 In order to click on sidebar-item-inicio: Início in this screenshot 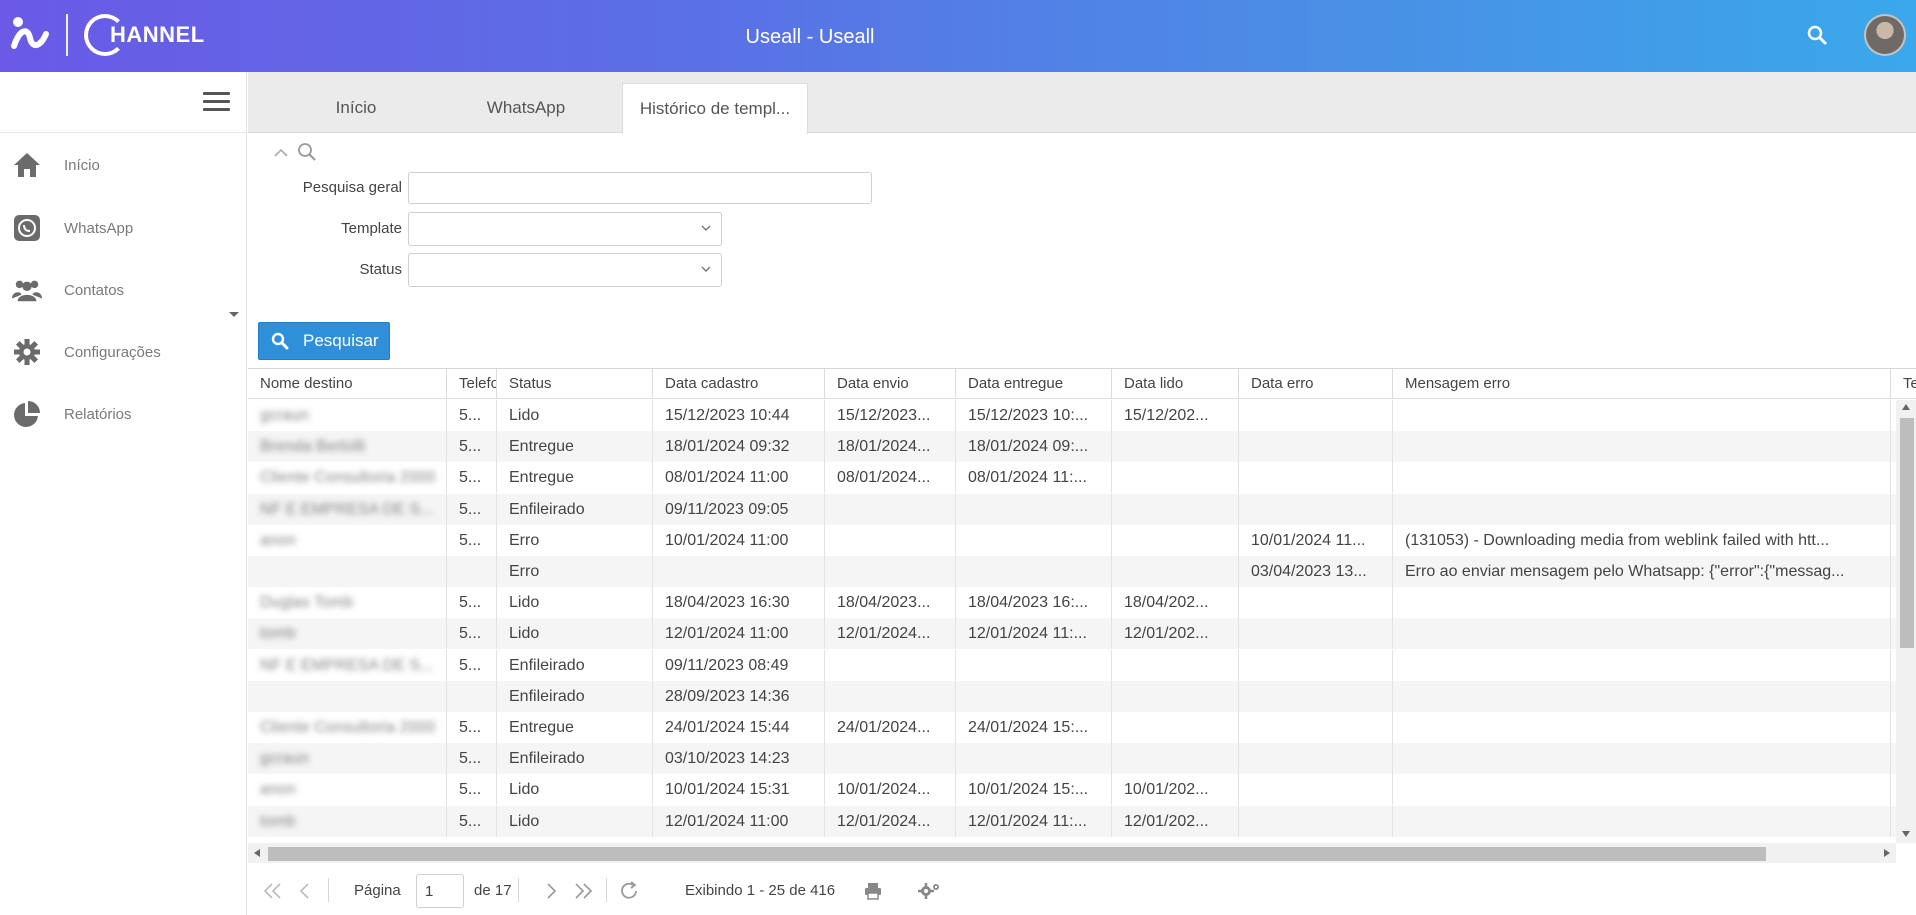, I will do `click(123, 165)`.